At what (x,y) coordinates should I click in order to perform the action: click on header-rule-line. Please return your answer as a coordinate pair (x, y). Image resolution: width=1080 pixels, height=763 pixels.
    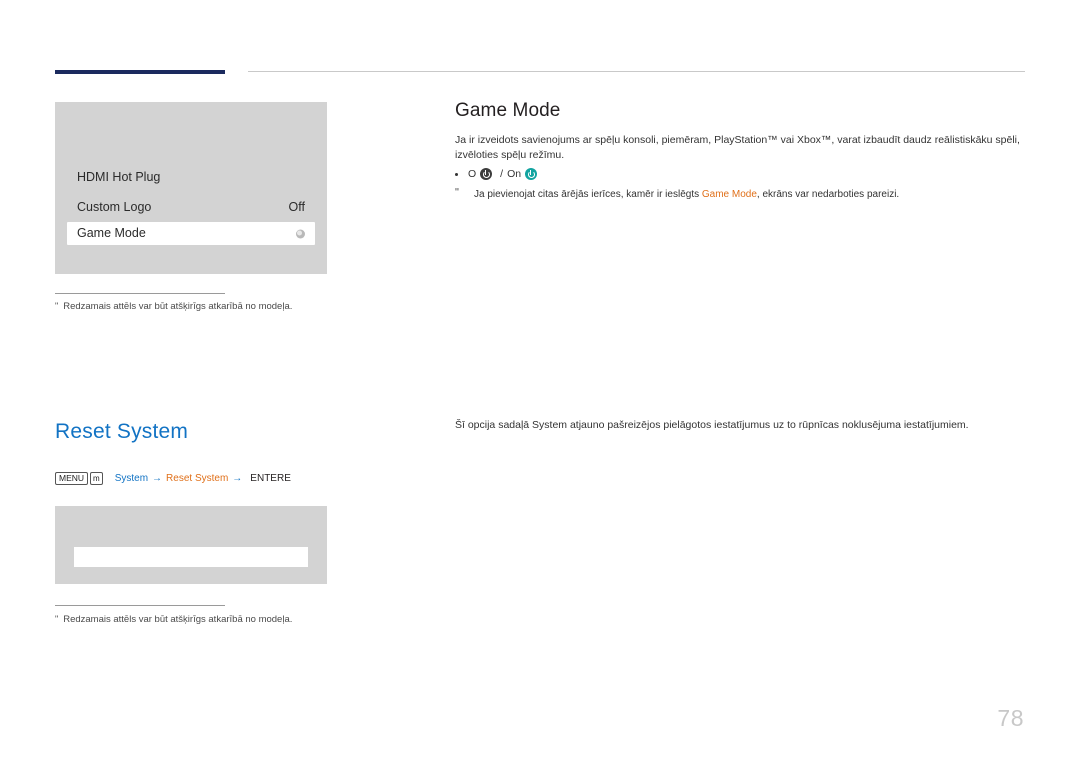
    Looking at the image, I should click on (636, 71).